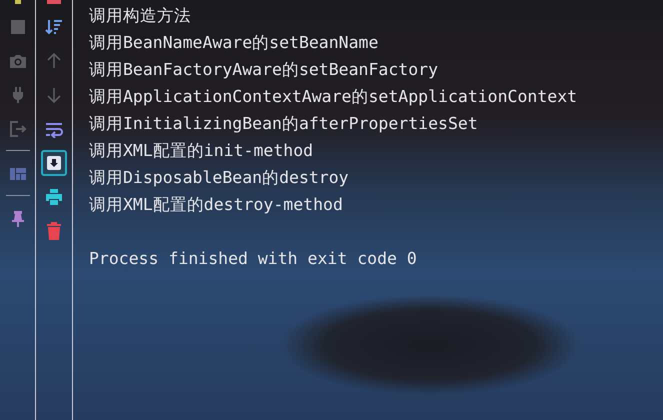 The image size is (663, 420). I want to click on up-arrow-icon, so click(54, 61).